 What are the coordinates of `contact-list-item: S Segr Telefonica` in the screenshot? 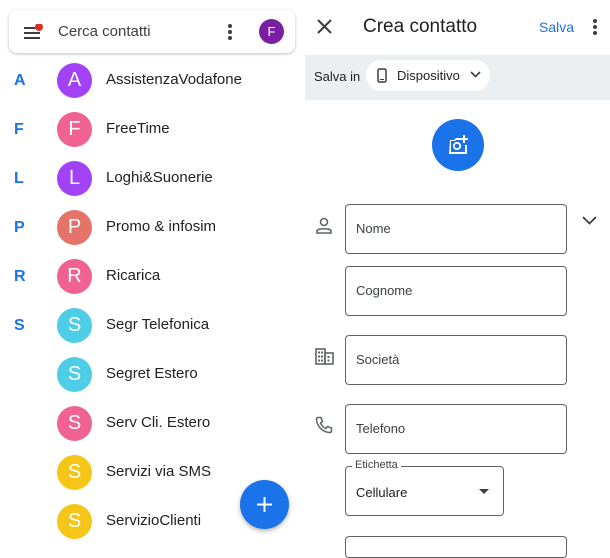 It's located at (177, 326).